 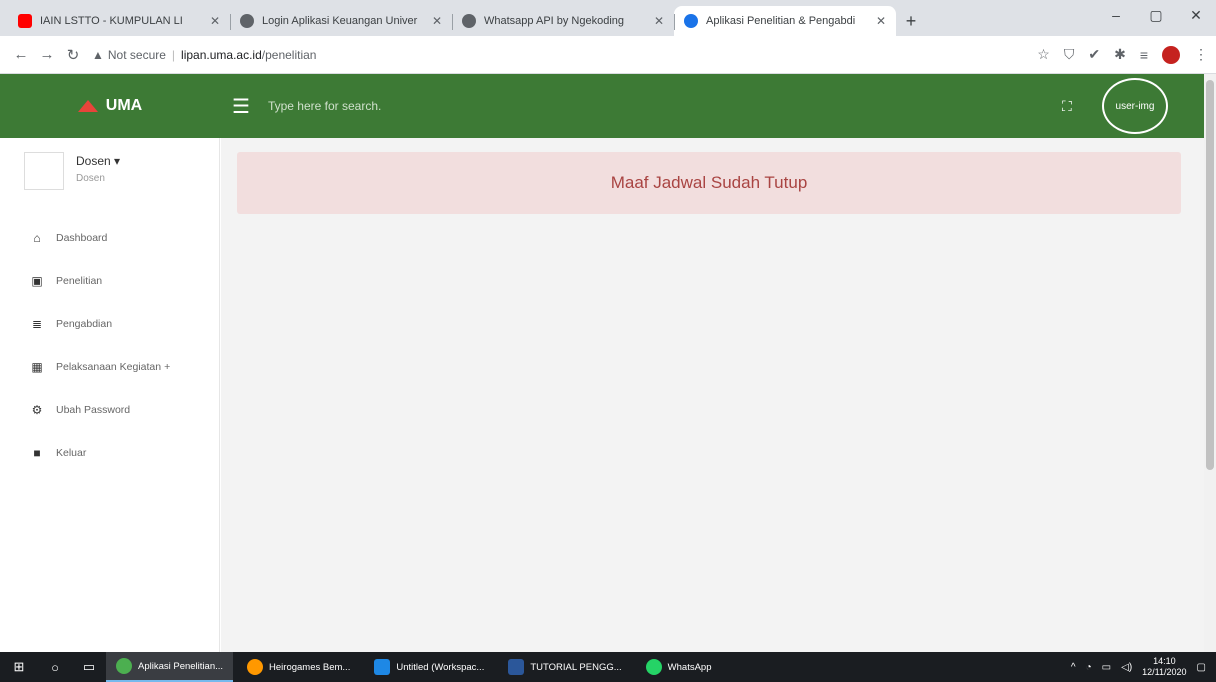 I want to click on url-host: lipan.uma.ac.id, so click(x=221, y=54).